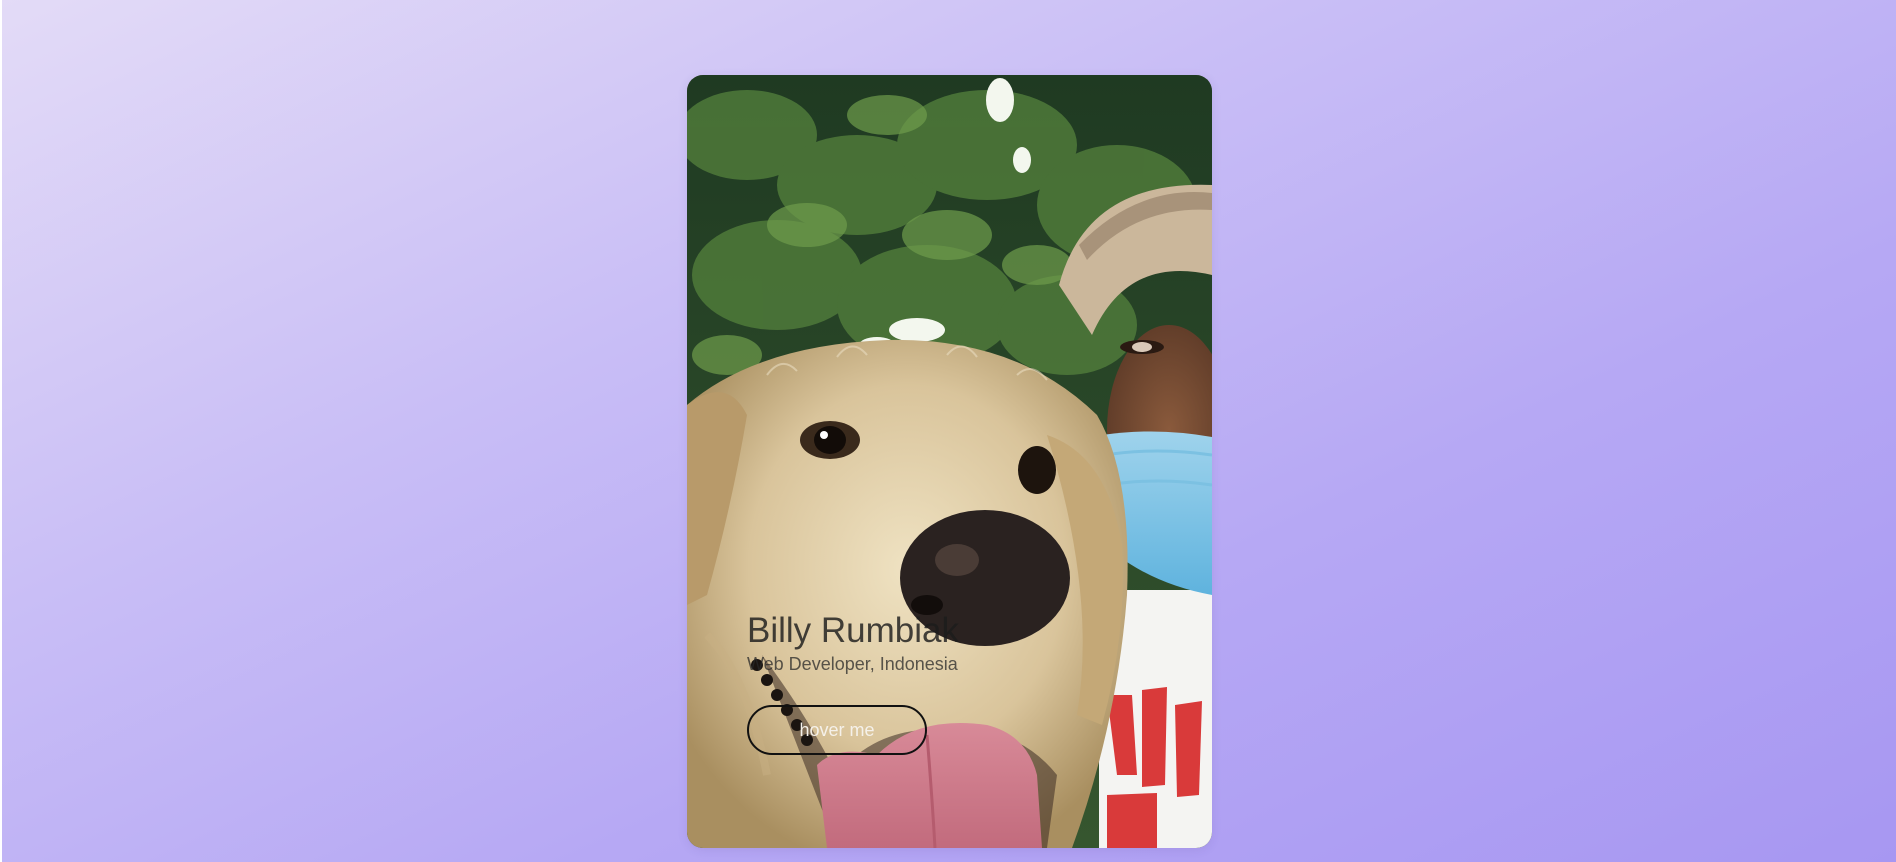 This screenshot has width=1896, height=862. I want to click on page-left-edge, so click(1, 431).